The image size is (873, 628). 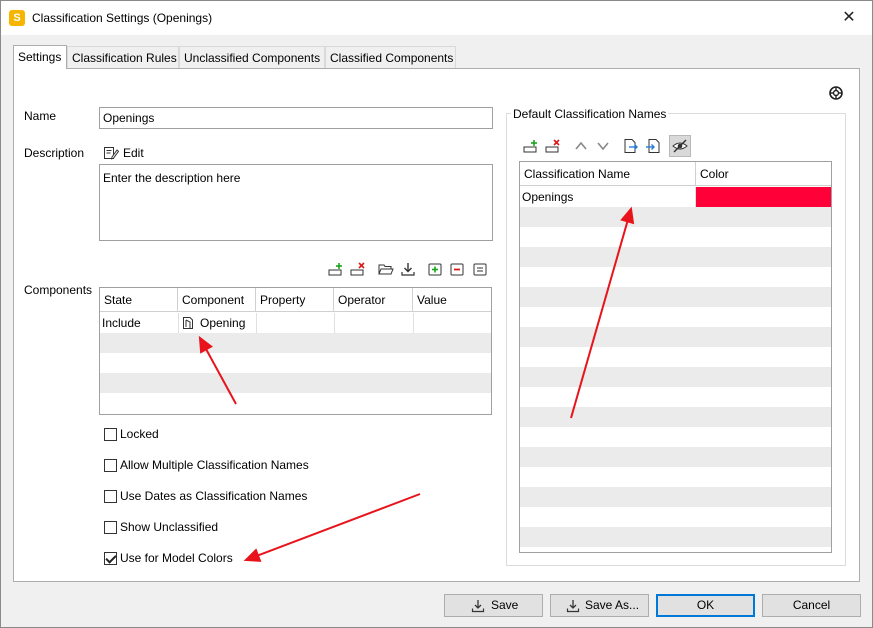 What do you see at coordinates (590, 114) in the screenshot?
I see `default-names-group-title: Default Classification Names` at bounding box center [590, 114].